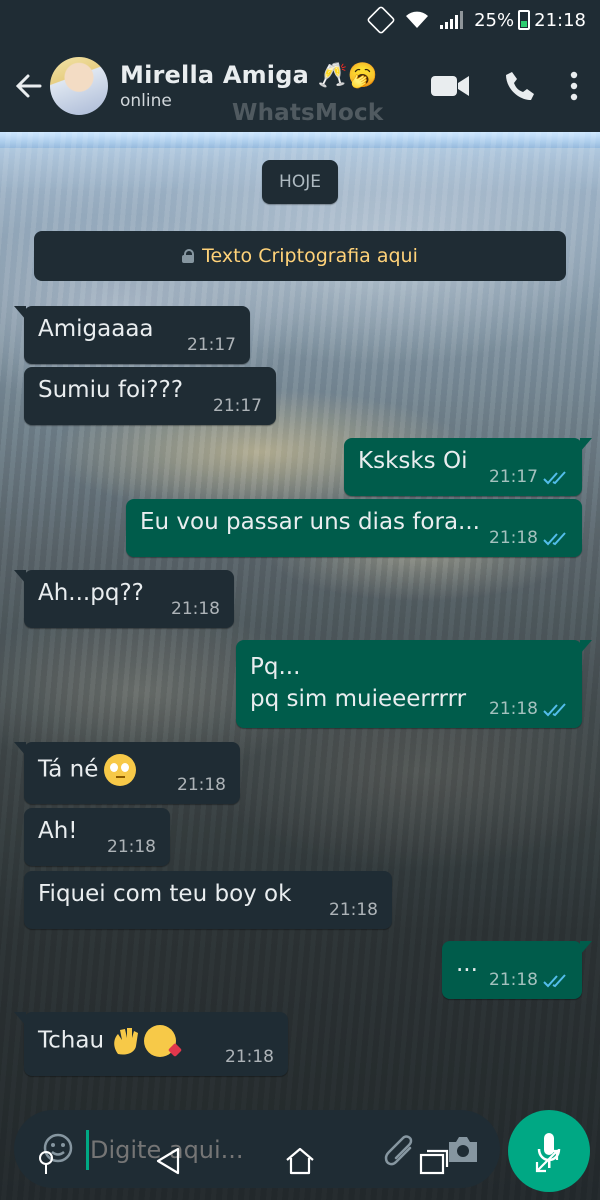 This screenshot has height=1200, width=600. Describe the element at coordinates (300, 20) in the screenshot. I see `status-bar: 25% 21:18` at that location.